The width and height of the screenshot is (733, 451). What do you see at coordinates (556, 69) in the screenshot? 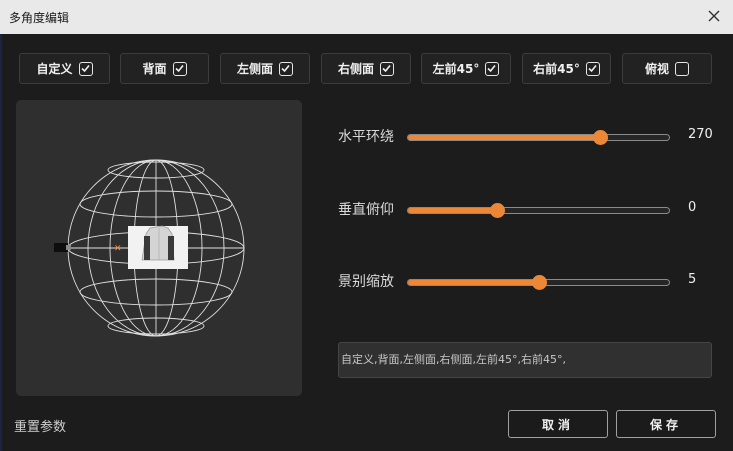
I see `view-option-label: 右前45°` at bounding box center [556, 69].